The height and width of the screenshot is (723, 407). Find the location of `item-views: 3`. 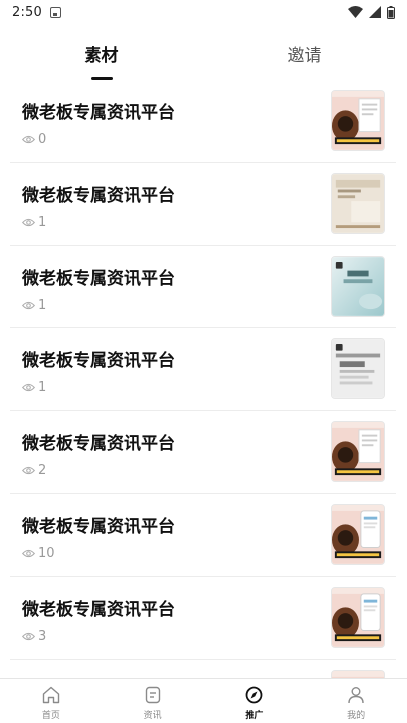

item-views: 3 is located at coordinates (34, 636).